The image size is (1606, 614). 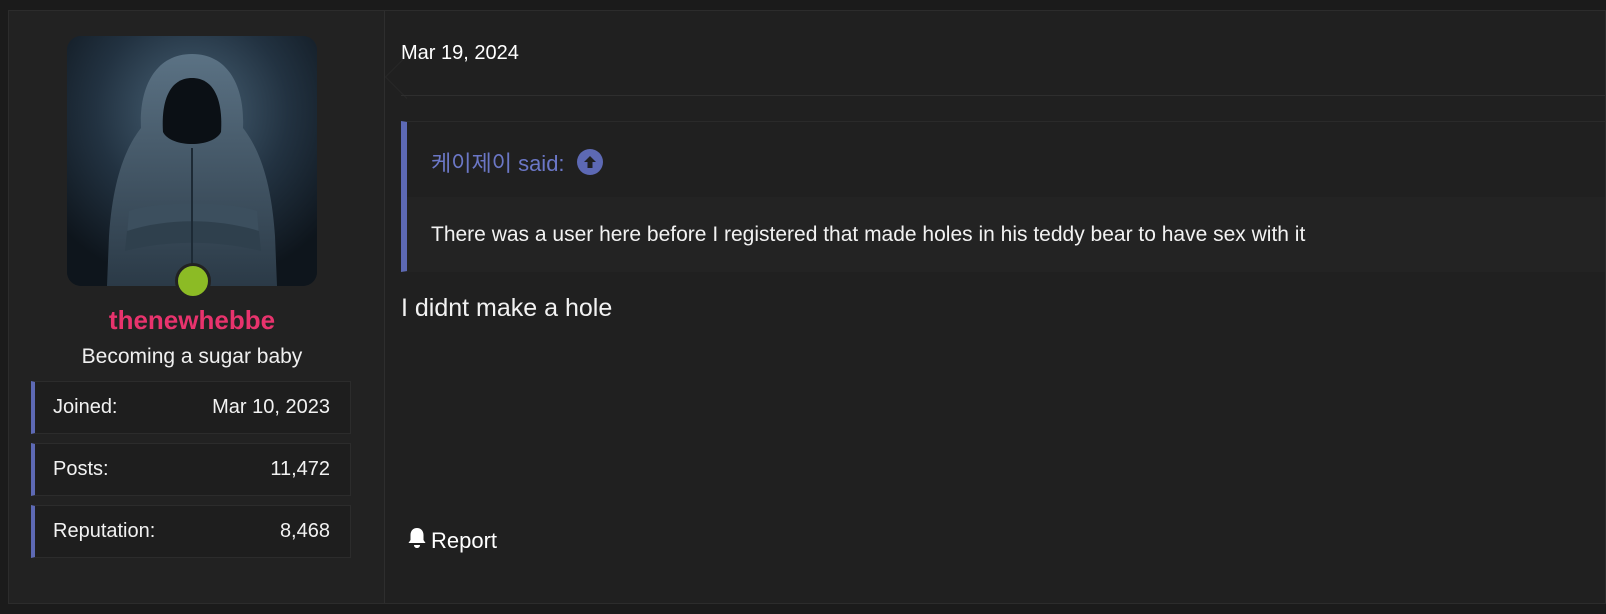 I want to click on stat-label: Reputation:, so click(x=104, y=531).